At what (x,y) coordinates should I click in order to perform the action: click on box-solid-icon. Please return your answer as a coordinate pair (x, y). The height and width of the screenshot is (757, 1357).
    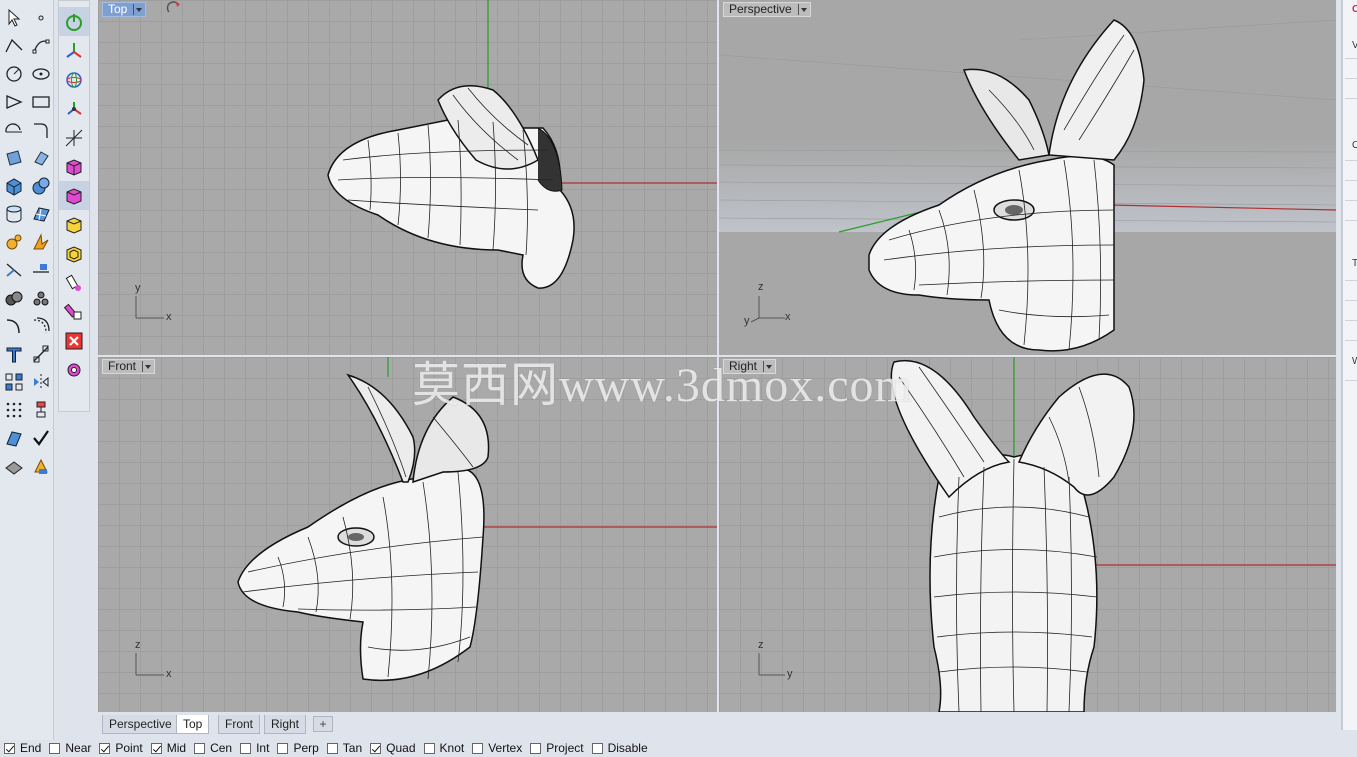
    Looking at the image, I should click on (13, 186).